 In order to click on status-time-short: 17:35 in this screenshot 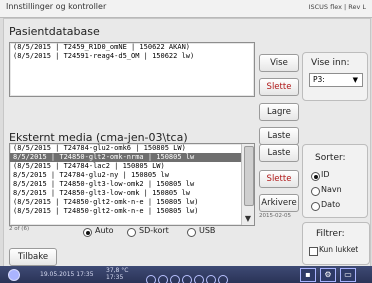, I will do `click(115, 277)`.